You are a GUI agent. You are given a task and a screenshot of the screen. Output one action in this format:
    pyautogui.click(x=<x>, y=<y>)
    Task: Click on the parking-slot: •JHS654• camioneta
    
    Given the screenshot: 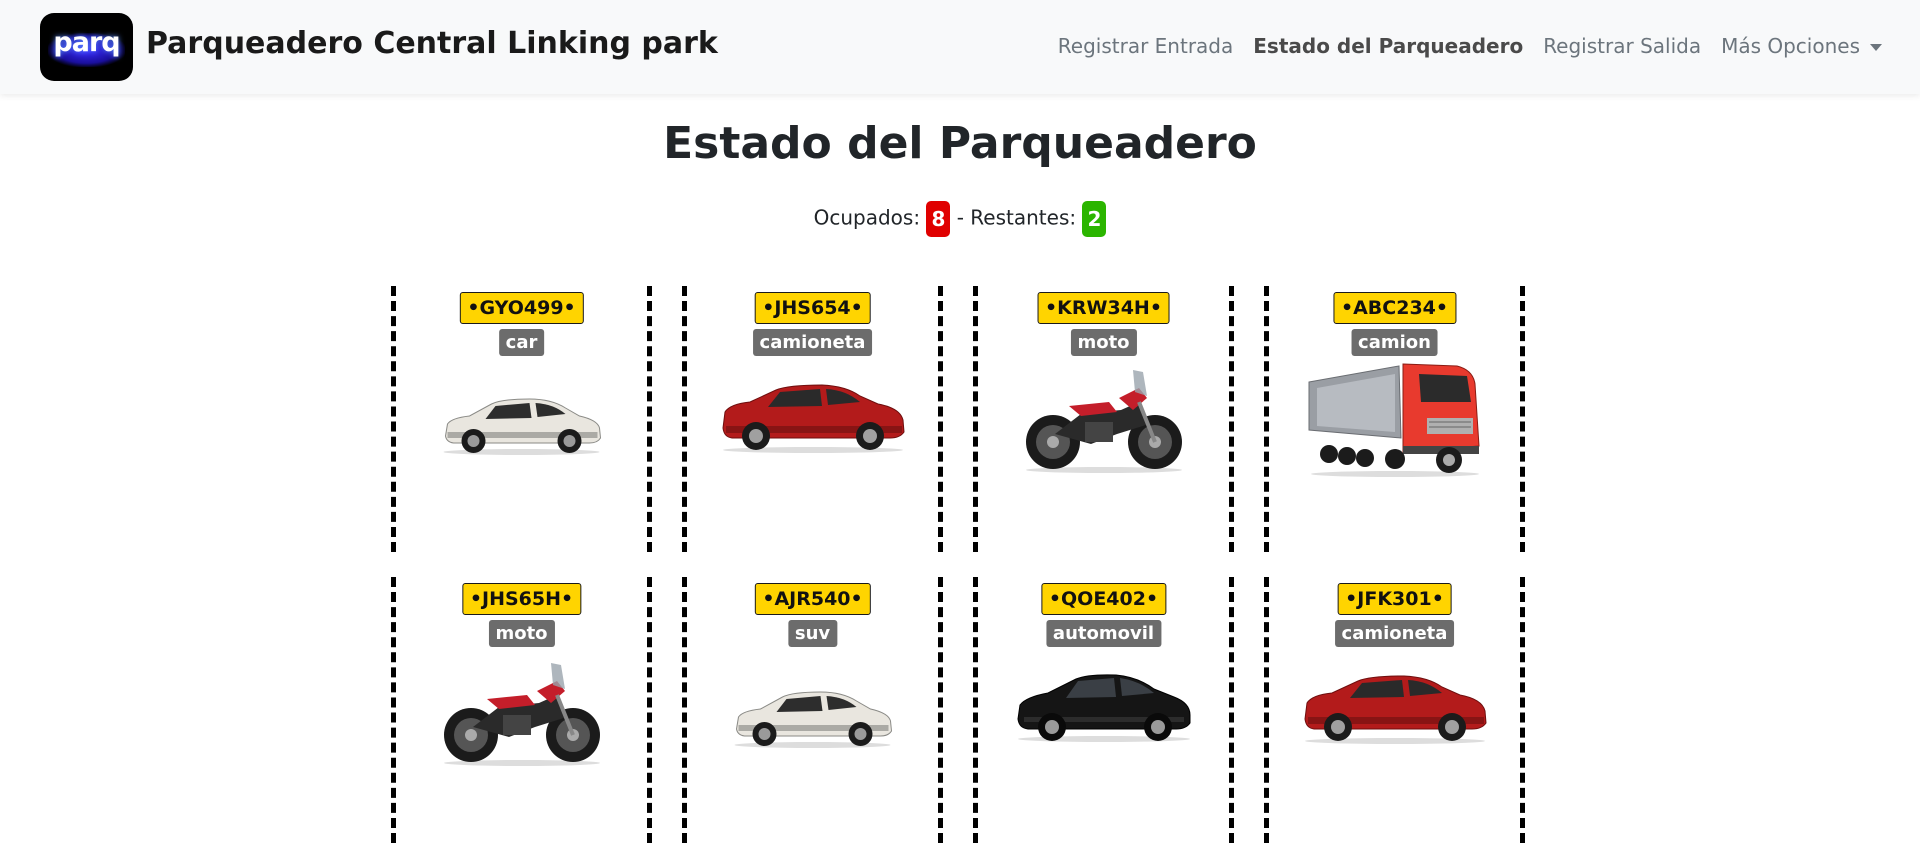 What is the action you would take?
    pyautogui.click(x=812, y=419)
    